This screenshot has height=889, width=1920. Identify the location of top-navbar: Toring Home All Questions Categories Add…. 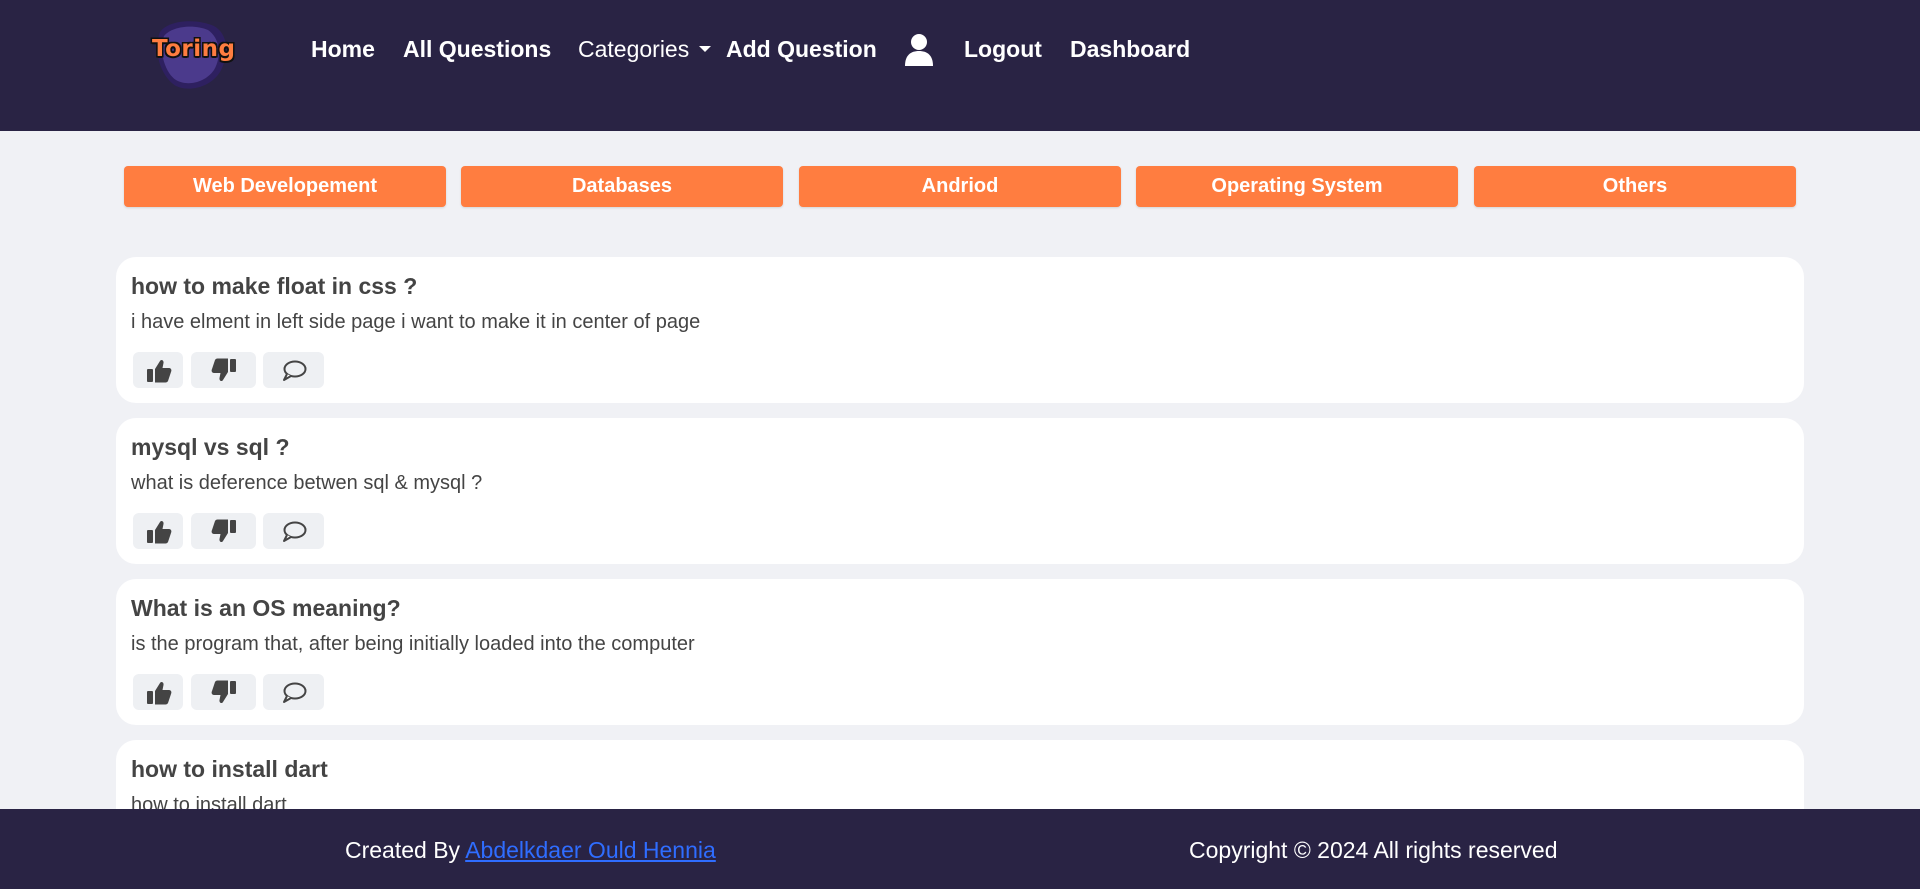
(960, 65).